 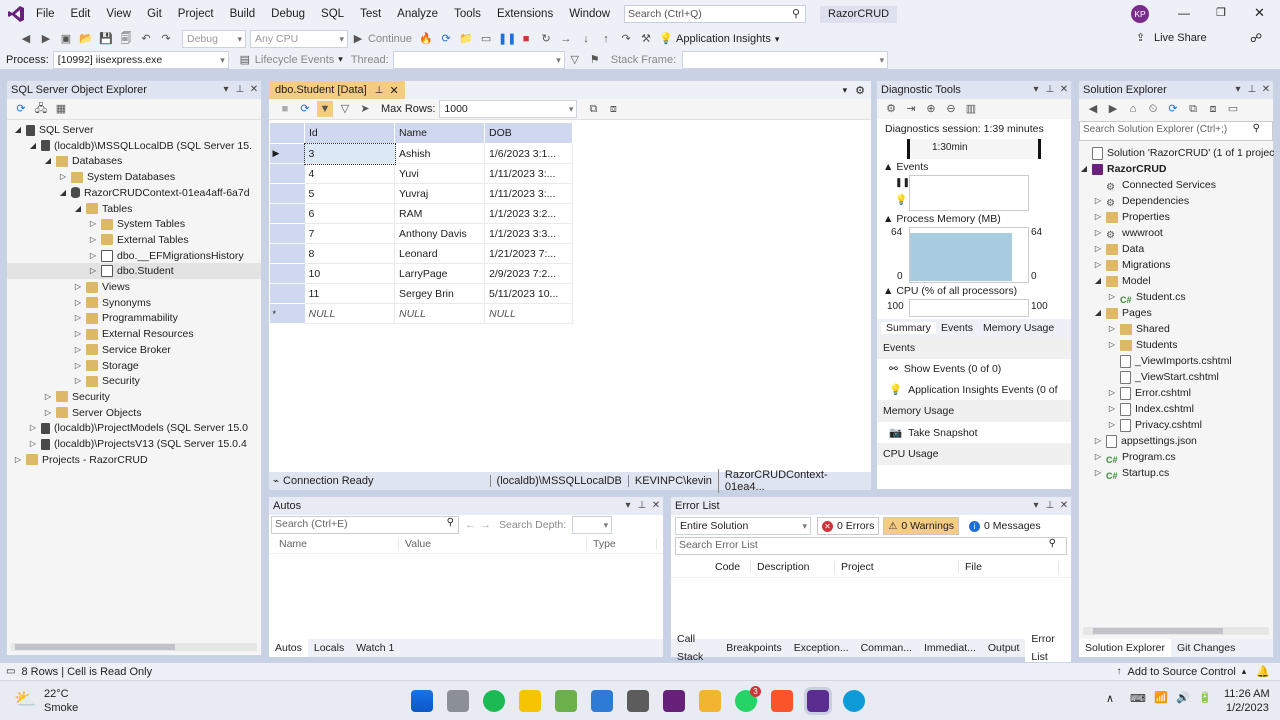 I want to click on tab-locals: Locals, so click(x=329, y=648).